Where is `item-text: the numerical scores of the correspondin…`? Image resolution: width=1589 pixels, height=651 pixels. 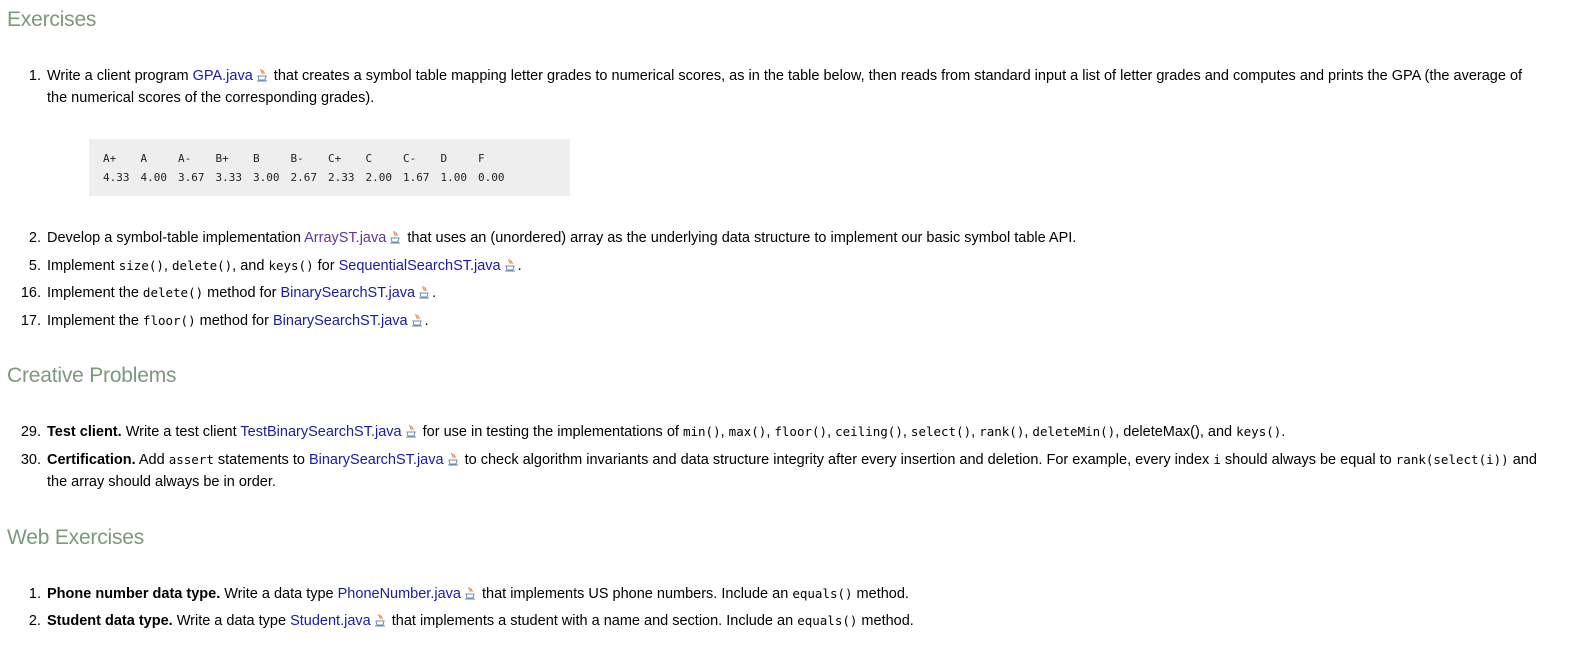 item-text: the numerical scores of the correspondin… is located at coordinates (211, 98).